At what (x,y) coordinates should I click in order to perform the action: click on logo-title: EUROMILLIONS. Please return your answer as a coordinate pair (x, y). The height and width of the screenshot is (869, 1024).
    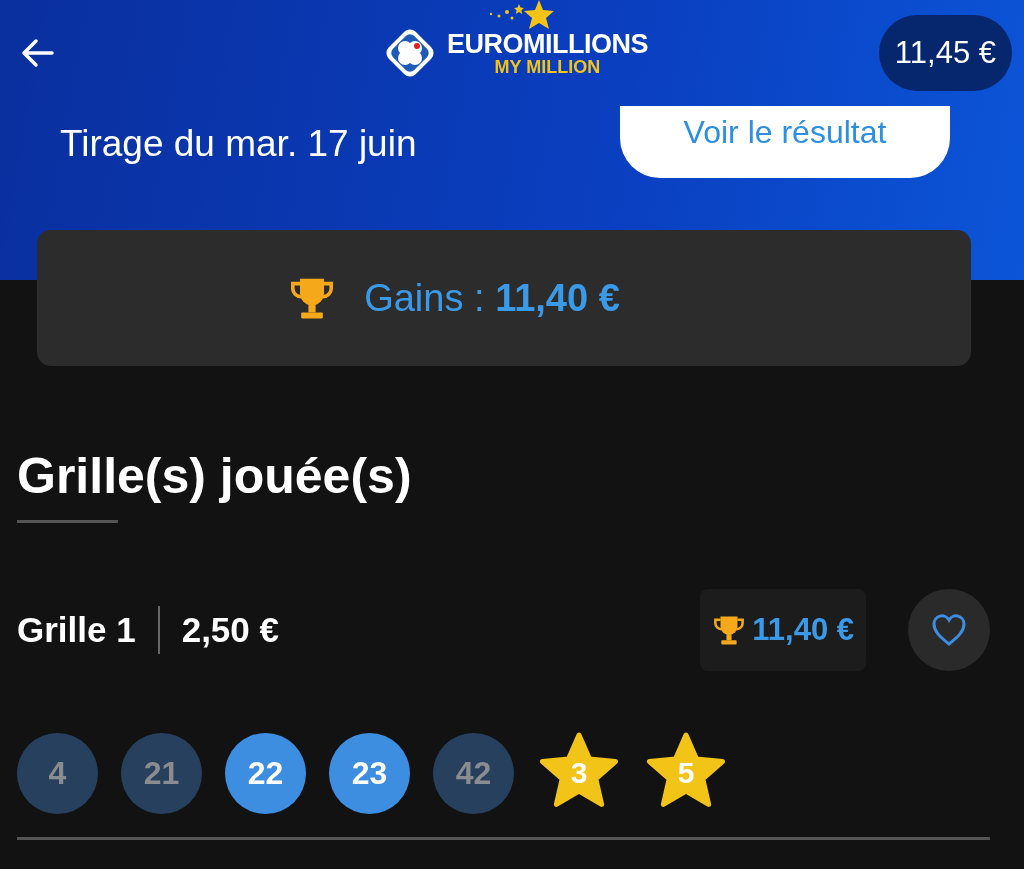
    Looking at the image, I should click on (547, 44).